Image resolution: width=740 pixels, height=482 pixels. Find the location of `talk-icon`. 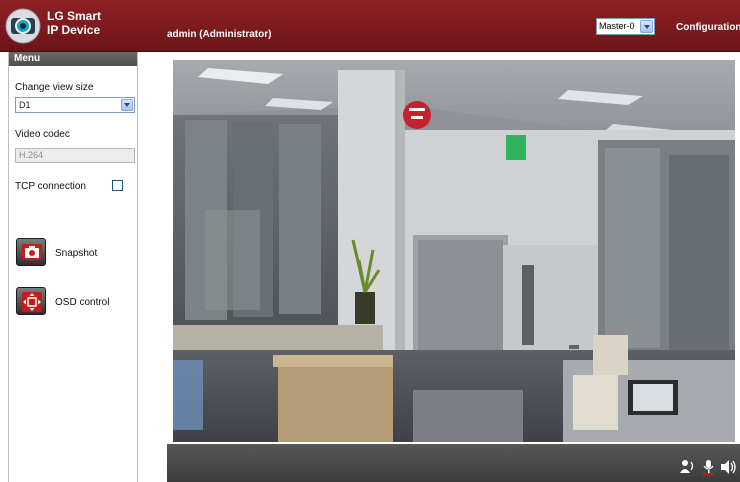

talk-icon is located at coordinates (687, 466).